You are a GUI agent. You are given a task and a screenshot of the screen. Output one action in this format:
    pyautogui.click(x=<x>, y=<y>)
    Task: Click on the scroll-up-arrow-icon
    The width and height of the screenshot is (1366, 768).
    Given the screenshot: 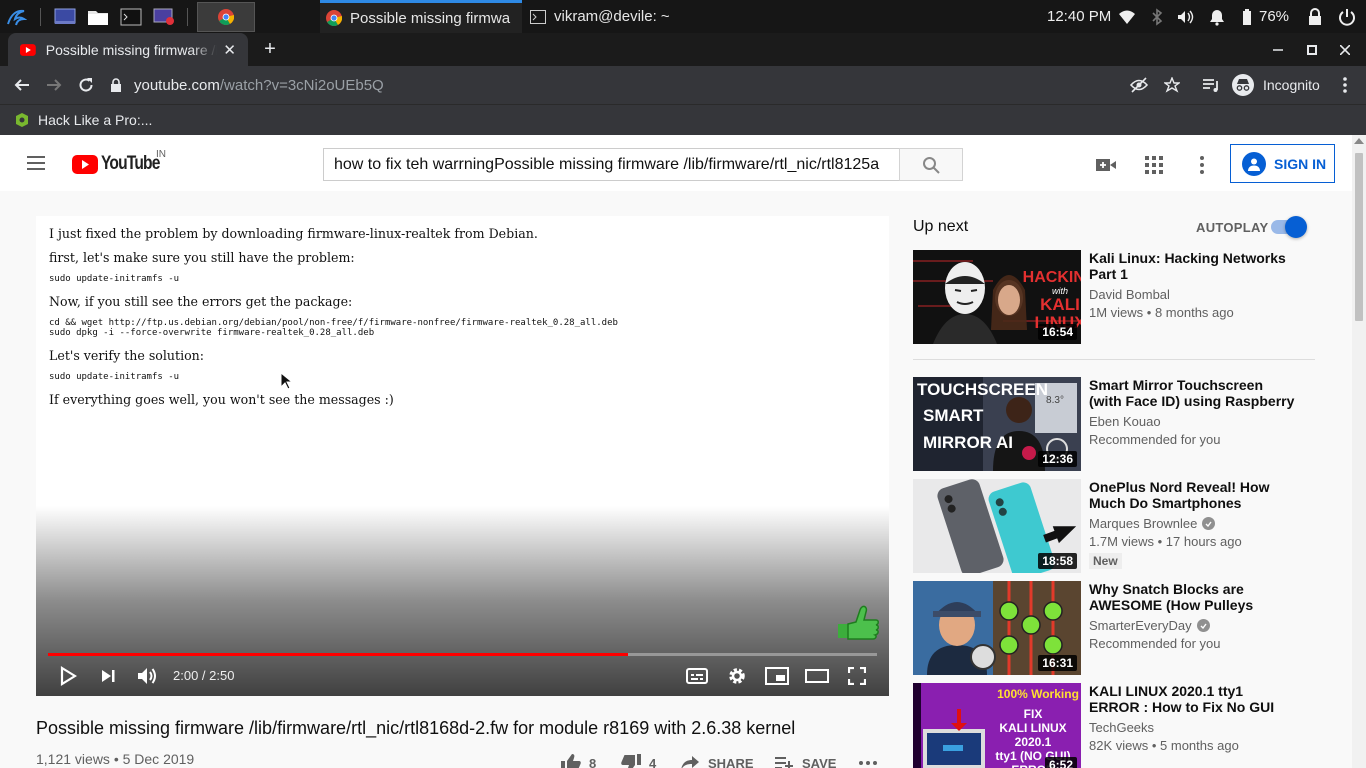 What is the action you would take?
    pyautogui.click(x=1359, y=141)
    